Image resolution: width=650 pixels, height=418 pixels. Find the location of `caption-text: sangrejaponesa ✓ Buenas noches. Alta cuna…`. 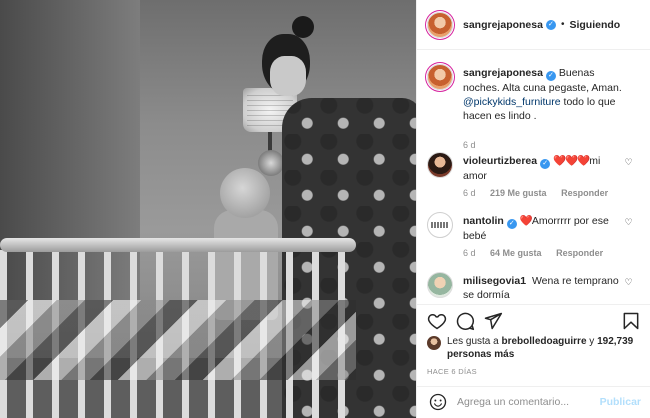

caption-text: sangrejaponesa ✓ Buenas noches. Alta cuna… is located at coordinates (543, 94).